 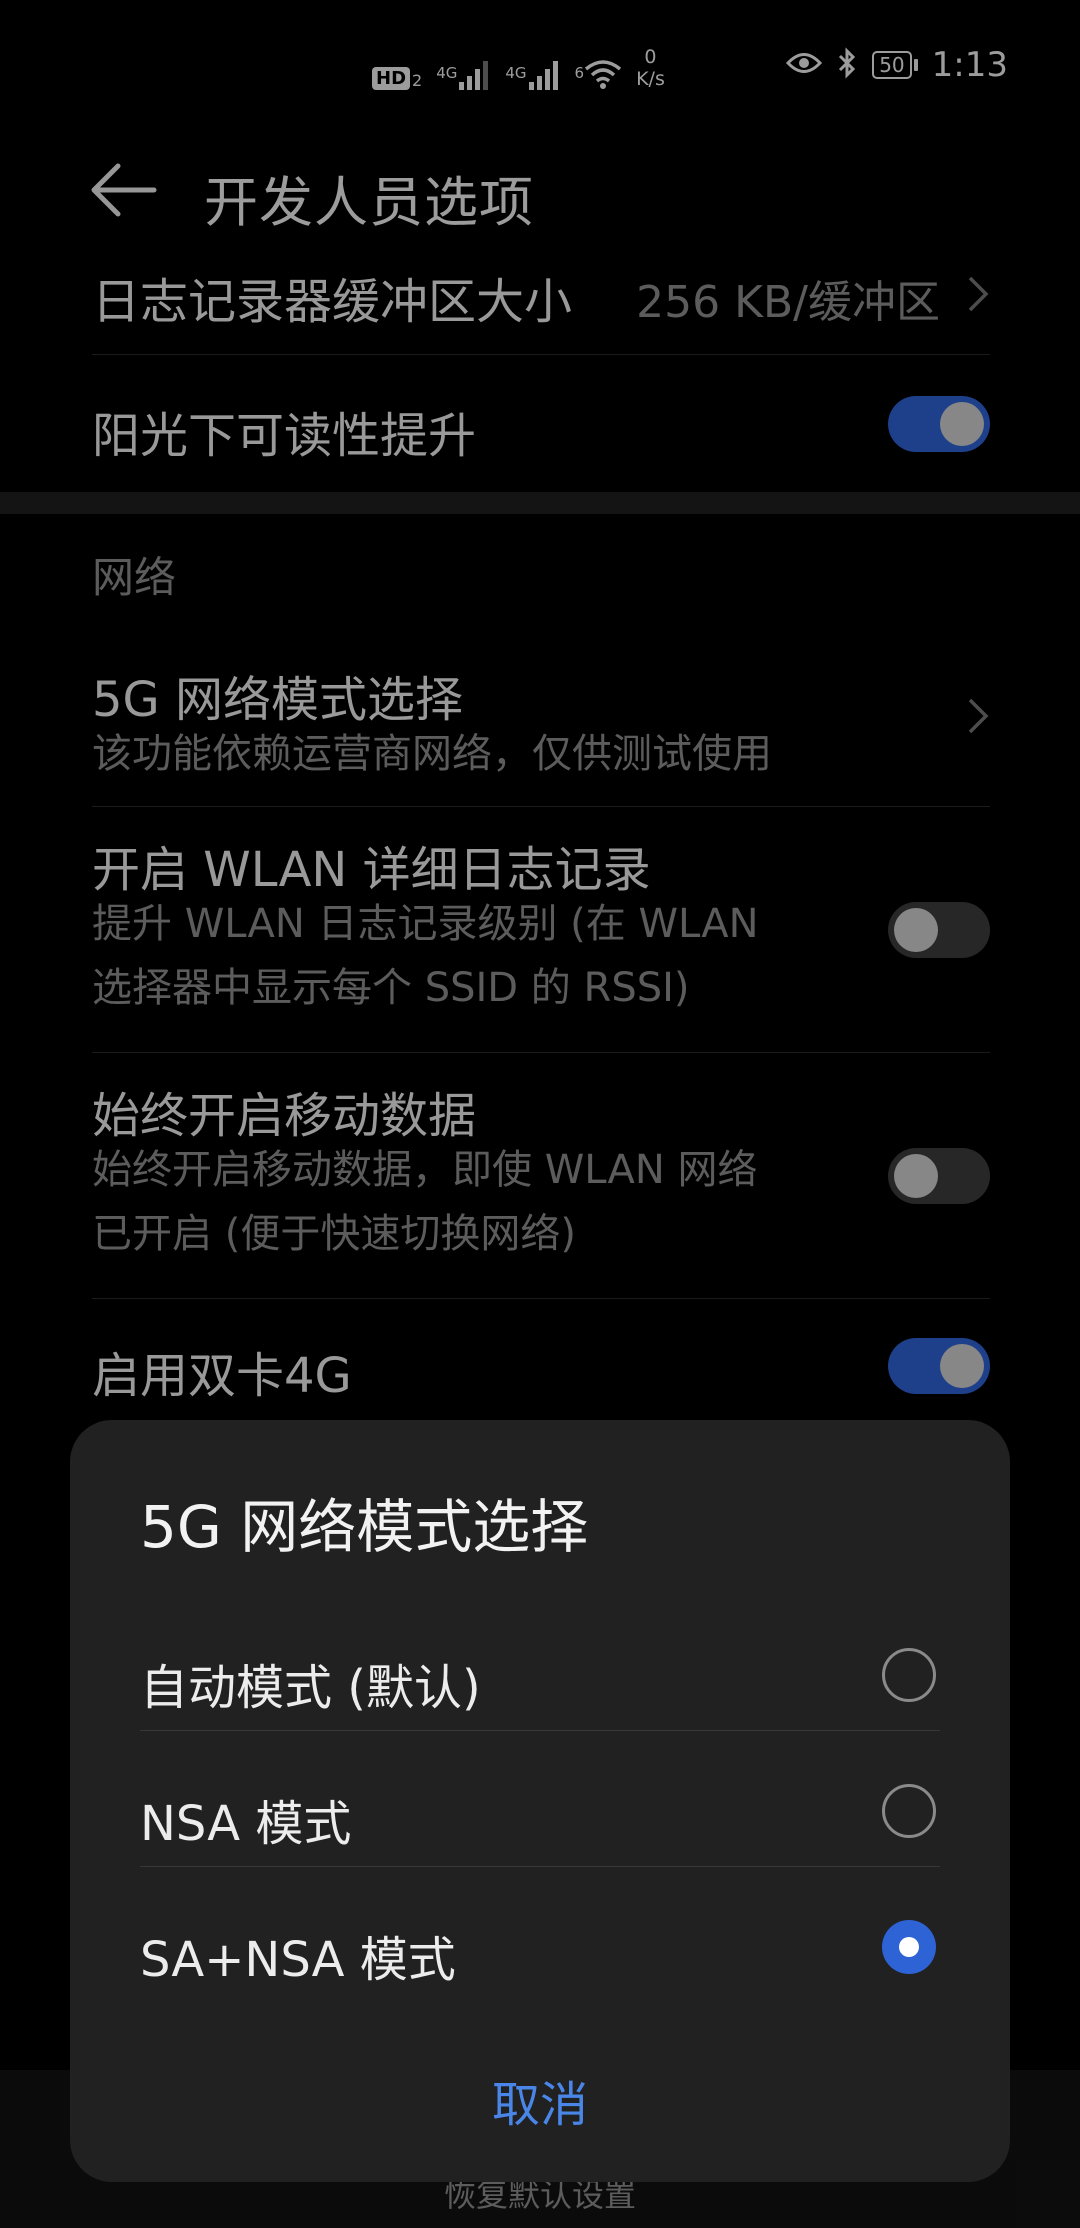 I want to click on radio-dot, so click(x=909, y=1947).